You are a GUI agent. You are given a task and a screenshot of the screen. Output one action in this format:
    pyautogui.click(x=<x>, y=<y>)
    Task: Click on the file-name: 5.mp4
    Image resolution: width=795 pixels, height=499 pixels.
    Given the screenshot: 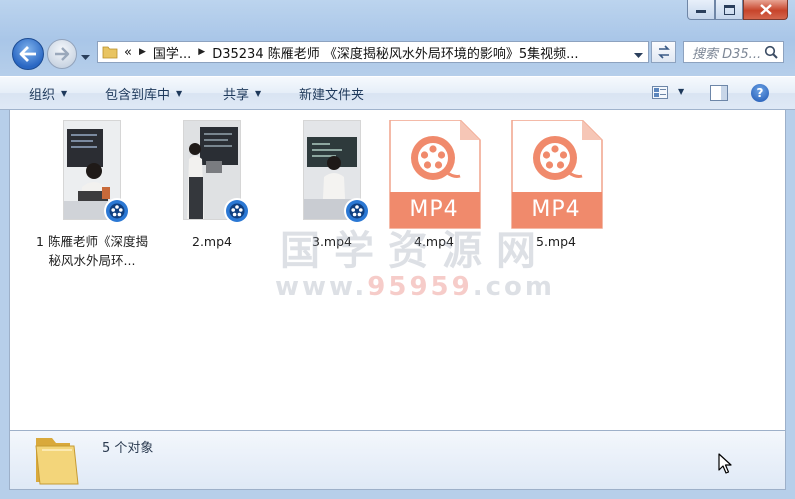 What is the action you would take?
    pyautogui.click(x=556, y=241)
    